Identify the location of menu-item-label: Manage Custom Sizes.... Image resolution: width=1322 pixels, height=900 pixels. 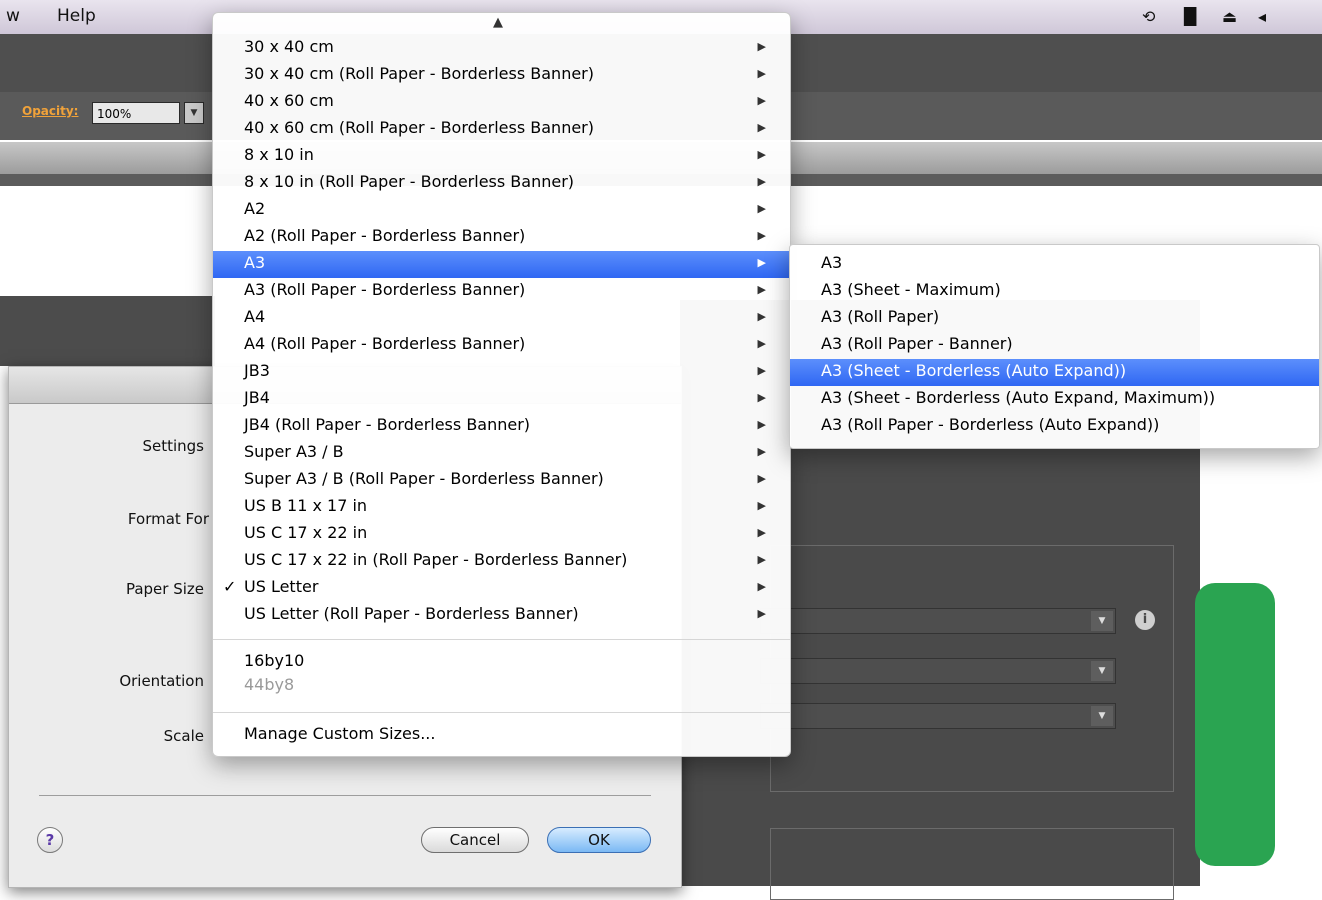
(340, 733).